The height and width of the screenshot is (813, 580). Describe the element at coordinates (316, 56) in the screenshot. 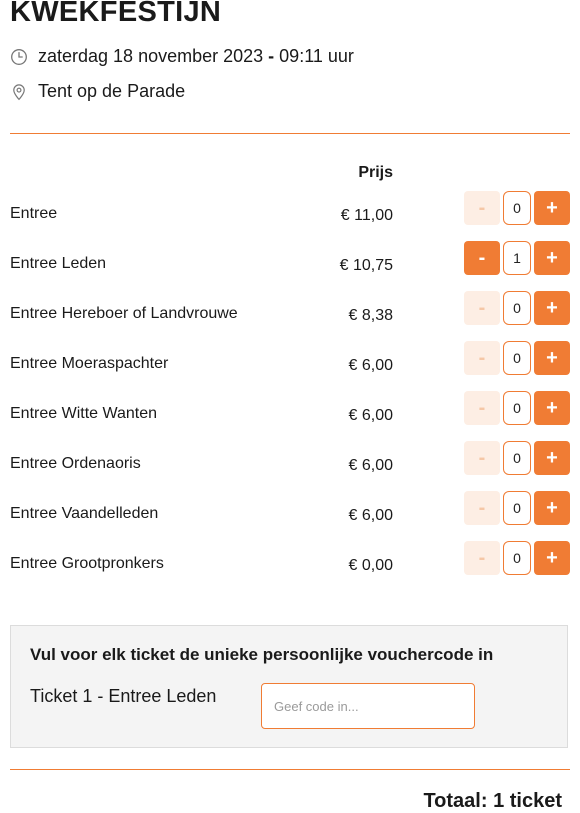

I see `event-time: 09:11 uur` at that location.